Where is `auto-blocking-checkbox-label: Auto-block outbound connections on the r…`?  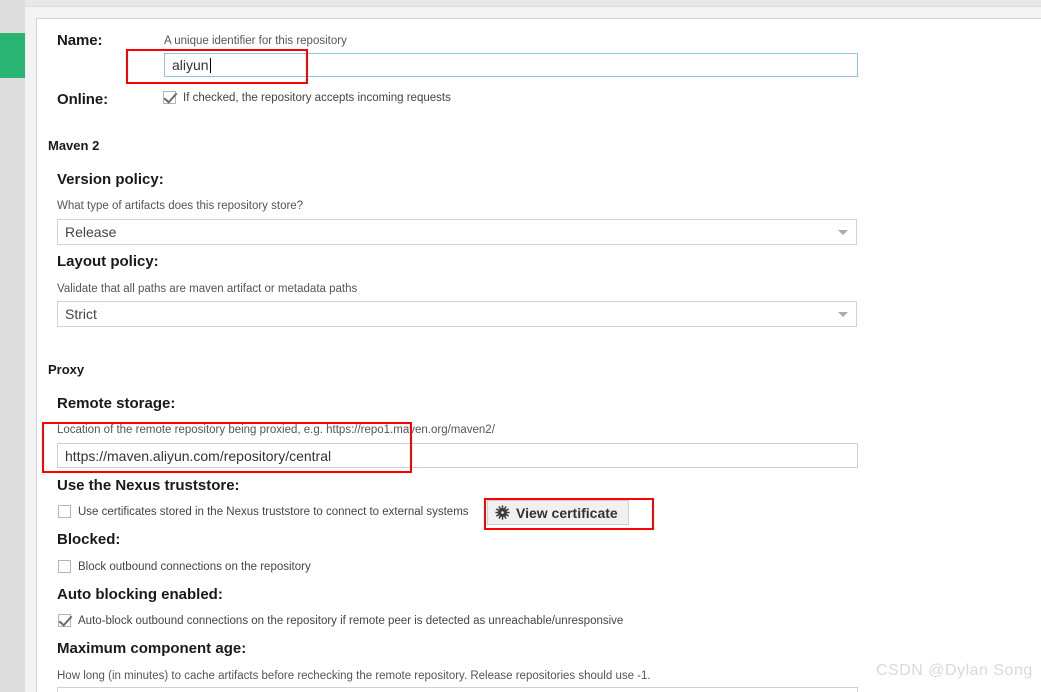
auto-blocking-checkbox-label: Auto-block outbound connections on the r… is located at coordinates (351, 620).